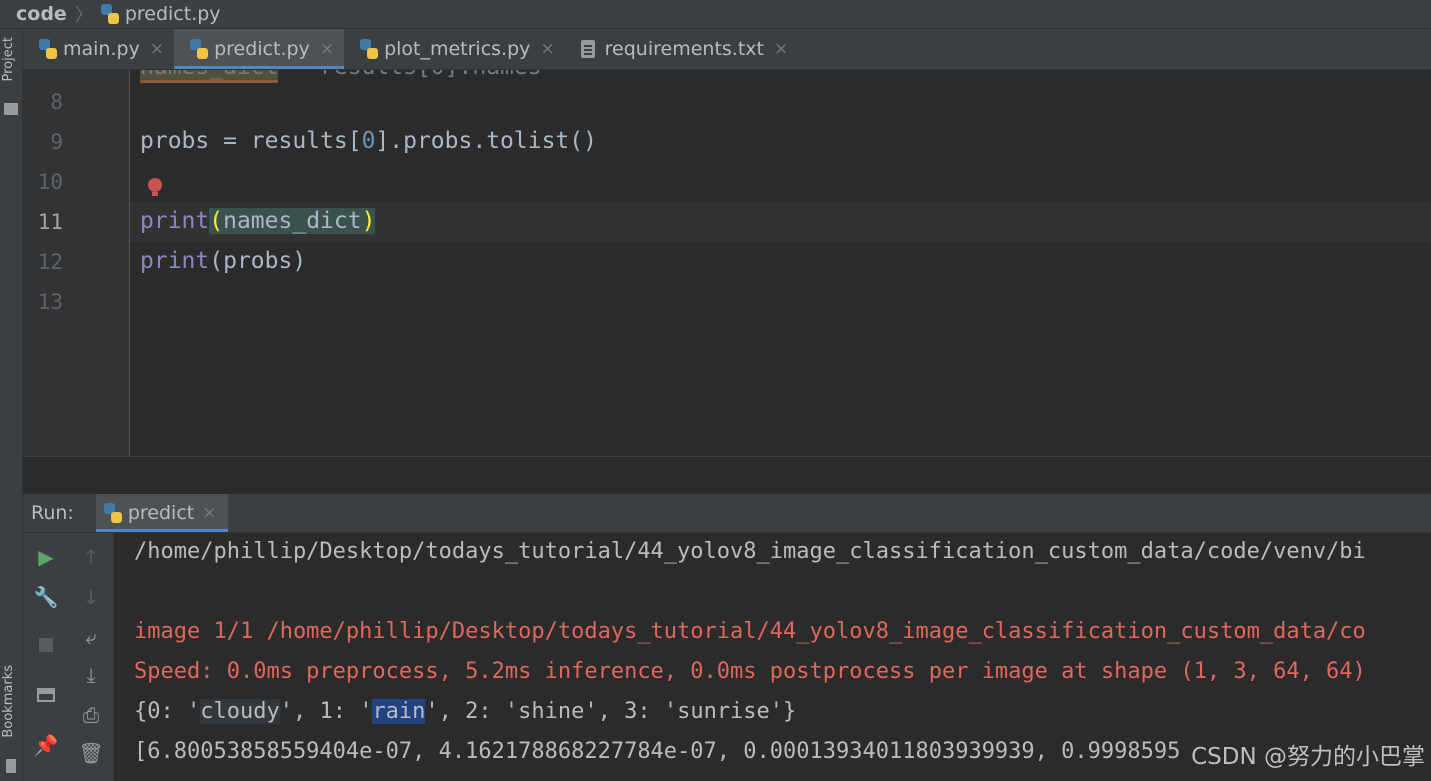  Describe the element at coordinates (155, 187) in the screenshot. I see `warning-bulb-icon` at that location.